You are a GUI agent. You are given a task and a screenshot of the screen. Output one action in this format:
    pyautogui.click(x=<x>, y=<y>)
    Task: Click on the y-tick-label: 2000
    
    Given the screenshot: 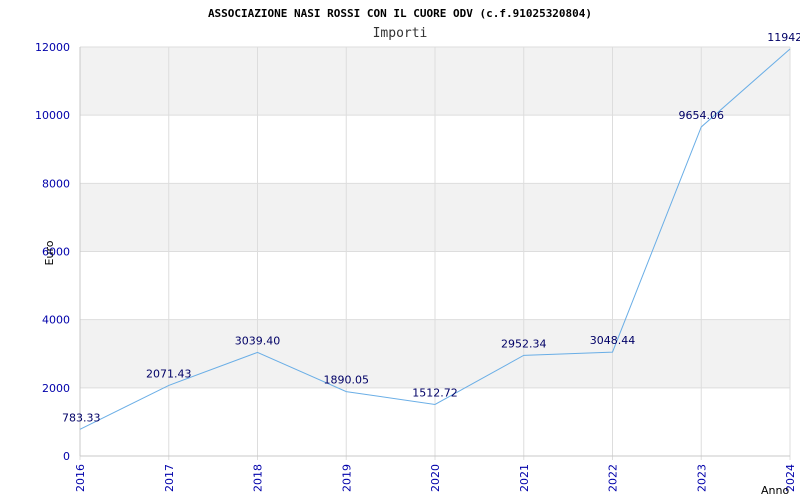 What is the action you would take?
    pyautogui.click(x=56, y=388)
    